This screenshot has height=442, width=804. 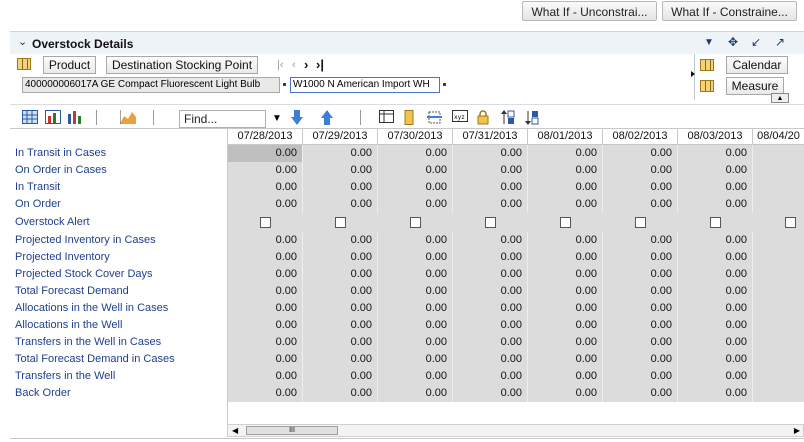 I want to click on column-header-date: 08/04/20, so click(x=778, y=136).